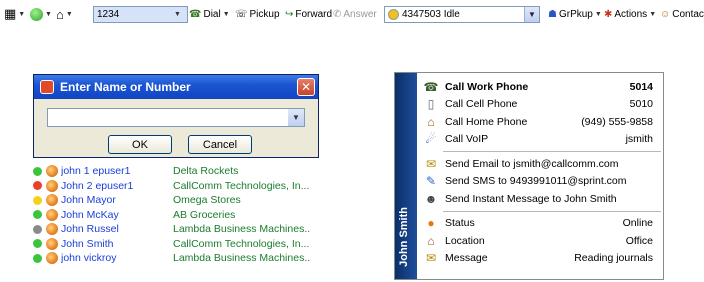  What do you see at coordinates (431, 104) in the screenshot?
I see `cell-phone-icon: ▯` at bounding box center [431, 104].